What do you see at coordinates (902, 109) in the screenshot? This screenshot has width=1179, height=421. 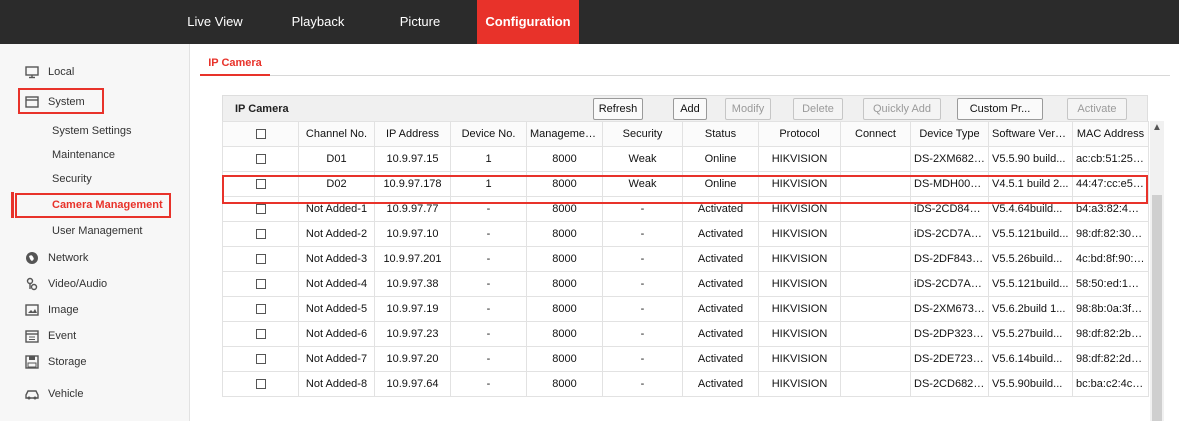 I see `quickly-add-button: Quickly Add` at bounding box center [902, 109].